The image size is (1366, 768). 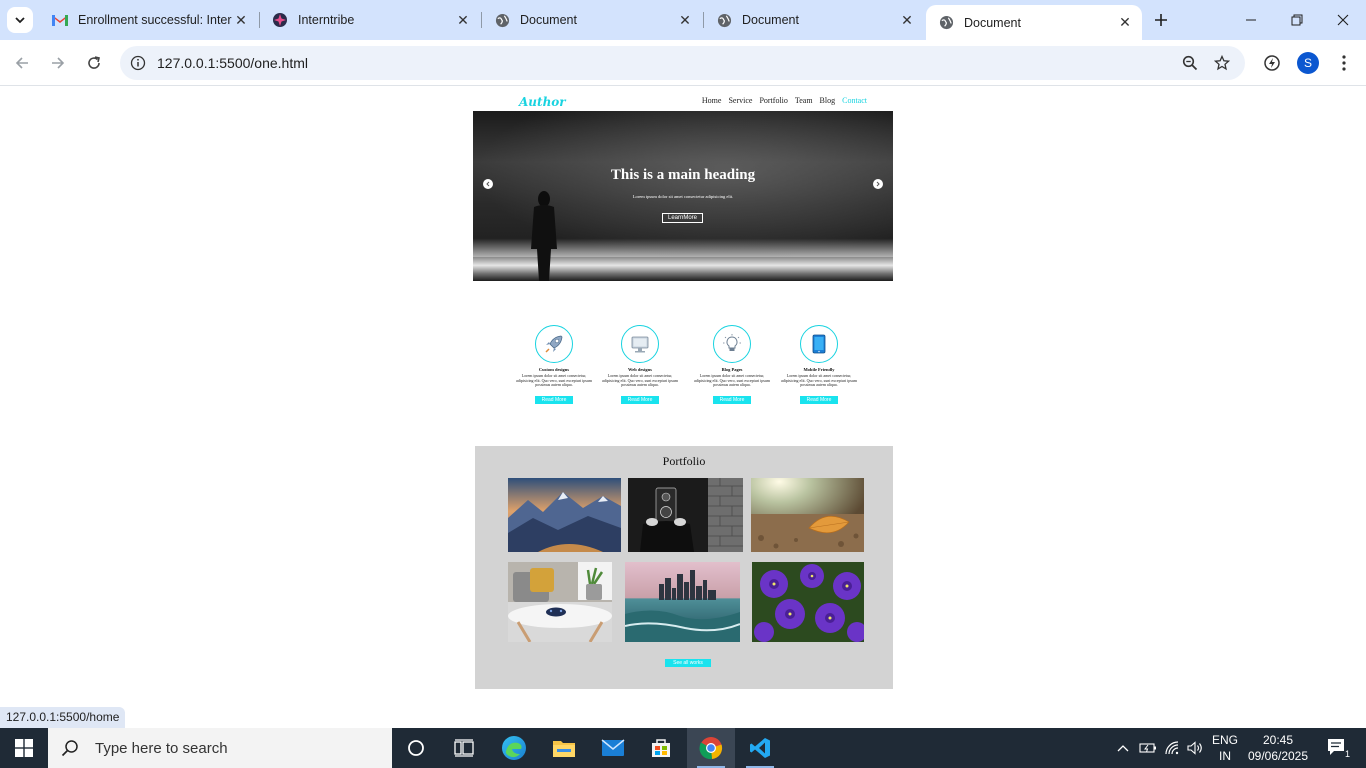 I want to click on taskbar-vscode, so click(x=760, y=748).